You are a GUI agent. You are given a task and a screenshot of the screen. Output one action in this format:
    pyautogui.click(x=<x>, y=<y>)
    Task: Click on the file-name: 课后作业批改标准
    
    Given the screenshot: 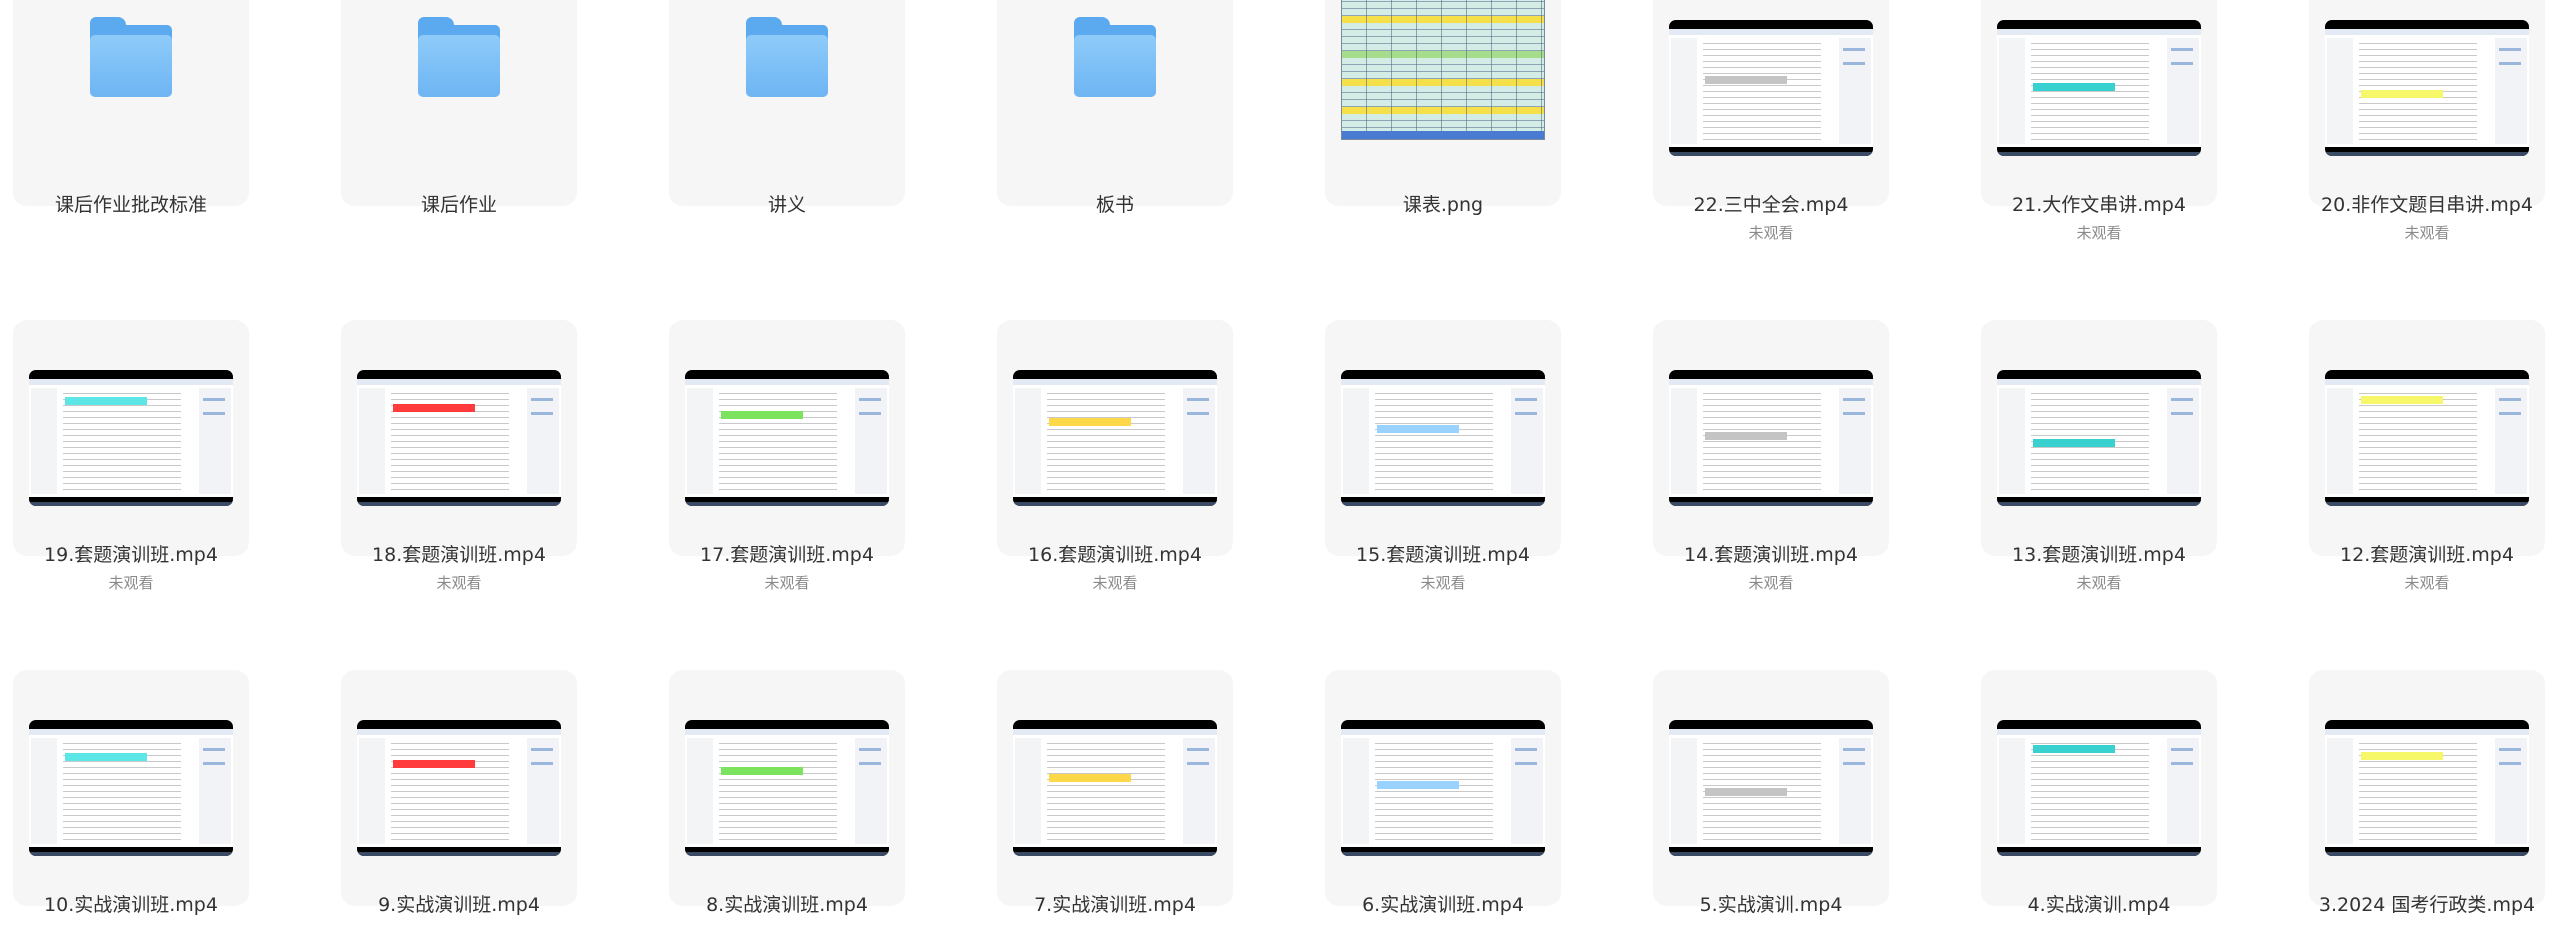 What is the action you would take?
    pyautogui.click(x=148, y=203)
    